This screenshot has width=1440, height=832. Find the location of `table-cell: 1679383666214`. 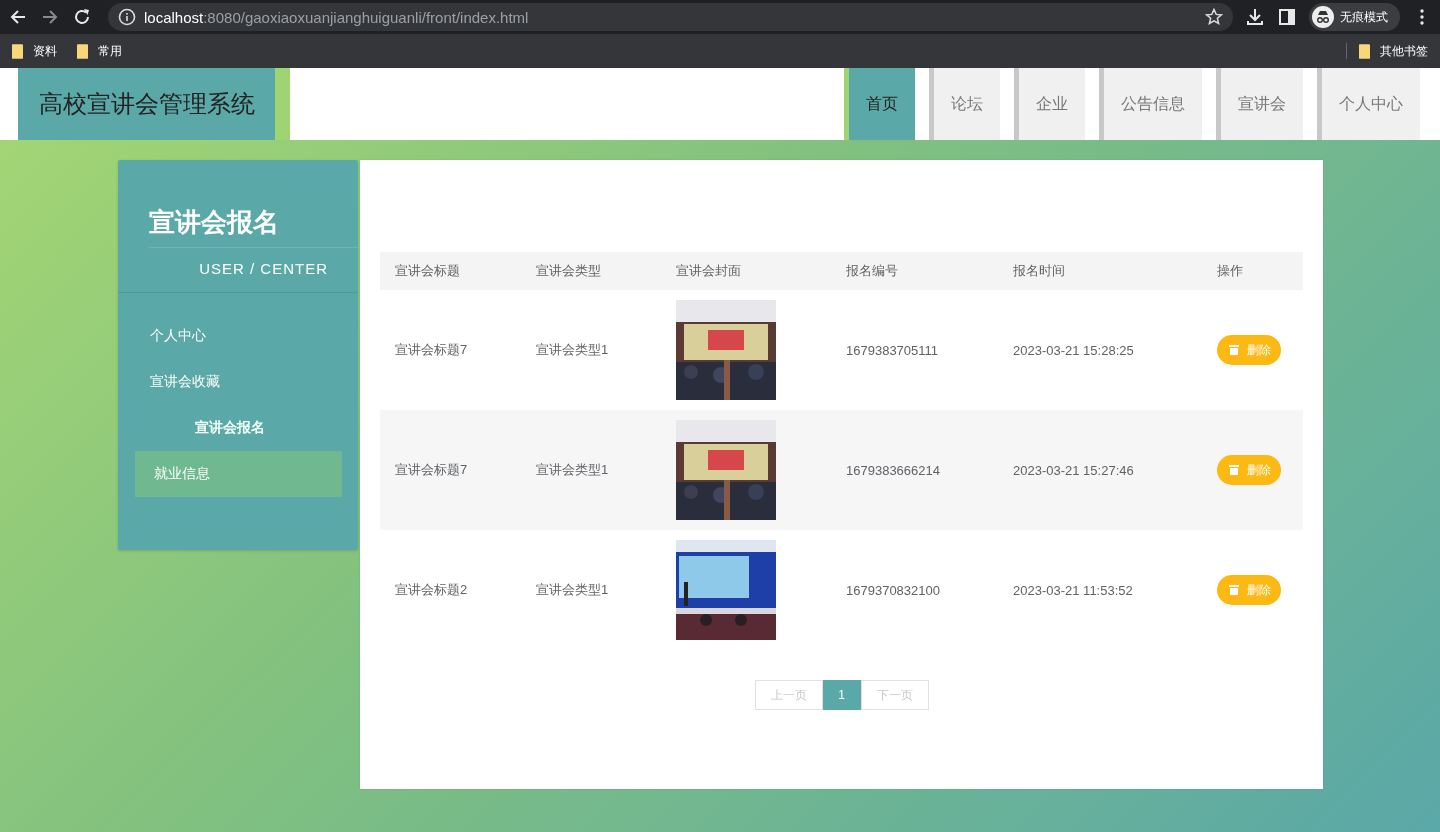

table-cell: 1679383666214 is located at coordinates (914, 470).